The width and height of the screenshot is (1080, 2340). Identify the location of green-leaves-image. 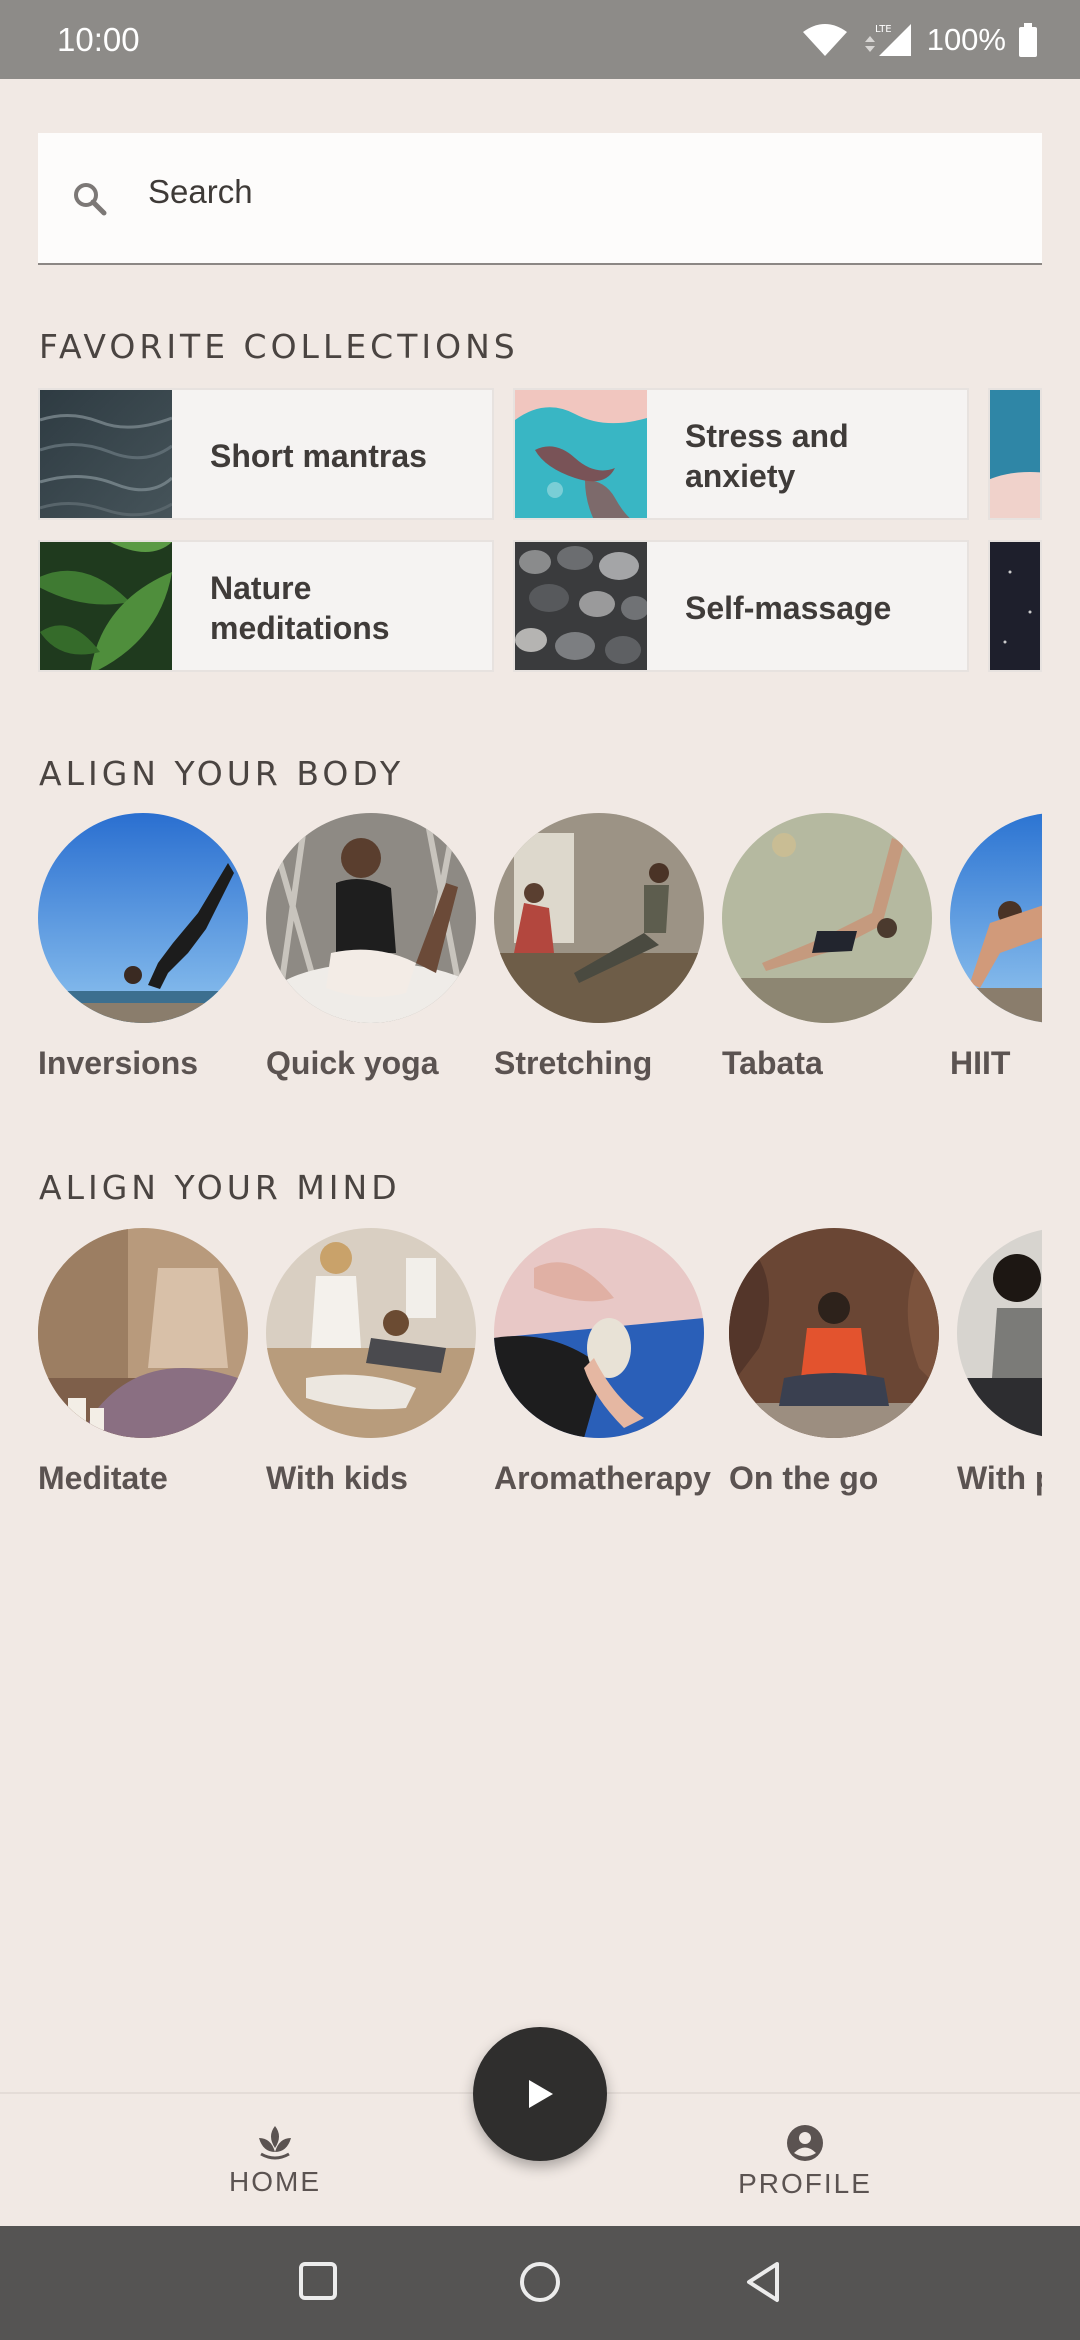
(106, 606).